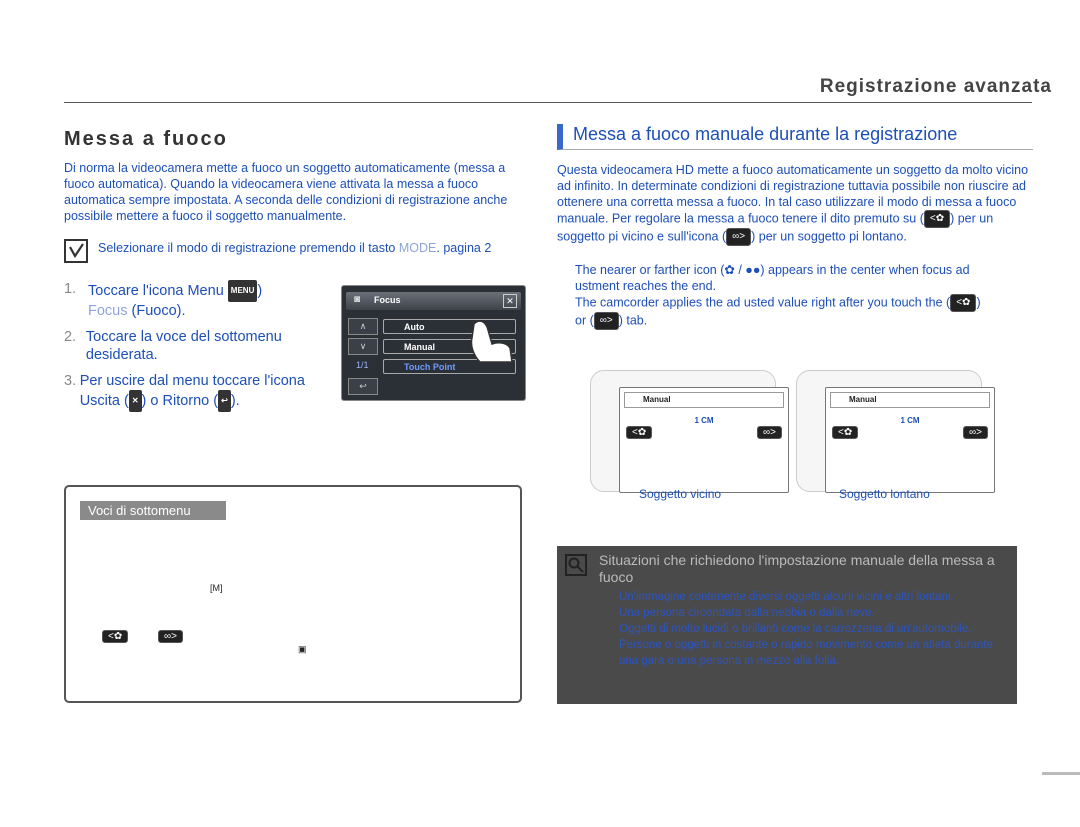 This screenshot has height=827, width=1080. I want to click on camera-menu-title: Focus, so click(387, 300).